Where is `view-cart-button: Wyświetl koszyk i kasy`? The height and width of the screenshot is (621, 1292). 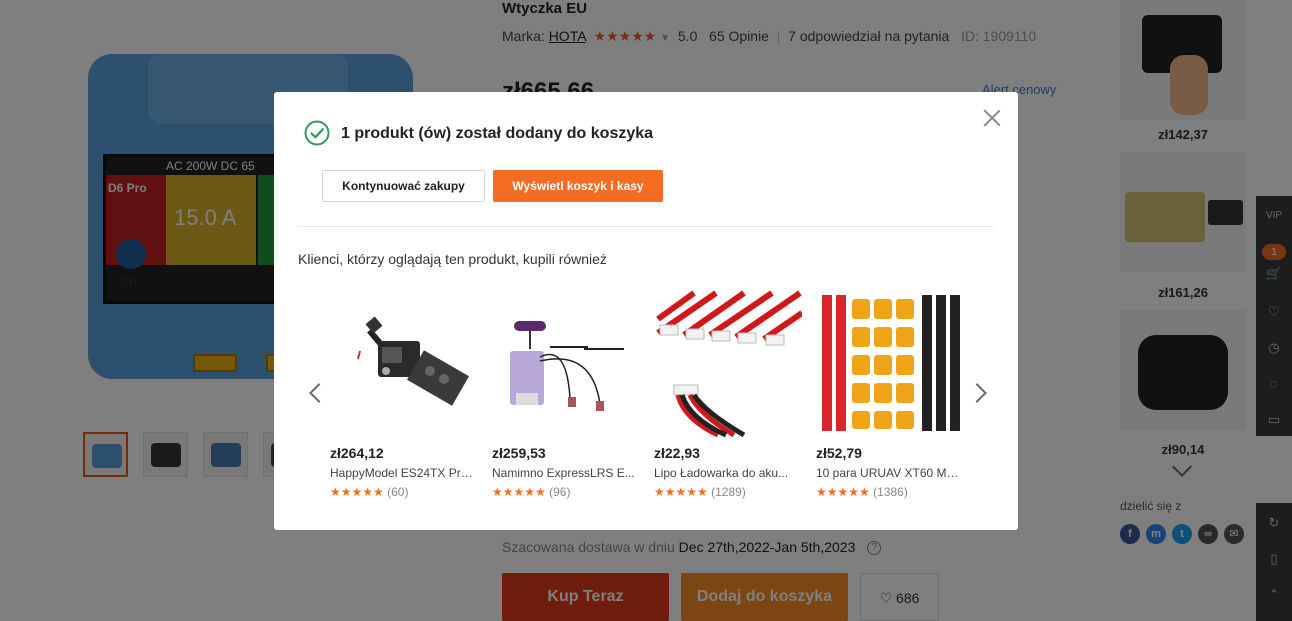 view-cart-button: Wyświetl koszyk i kasy is located at coordinates (578, 186).